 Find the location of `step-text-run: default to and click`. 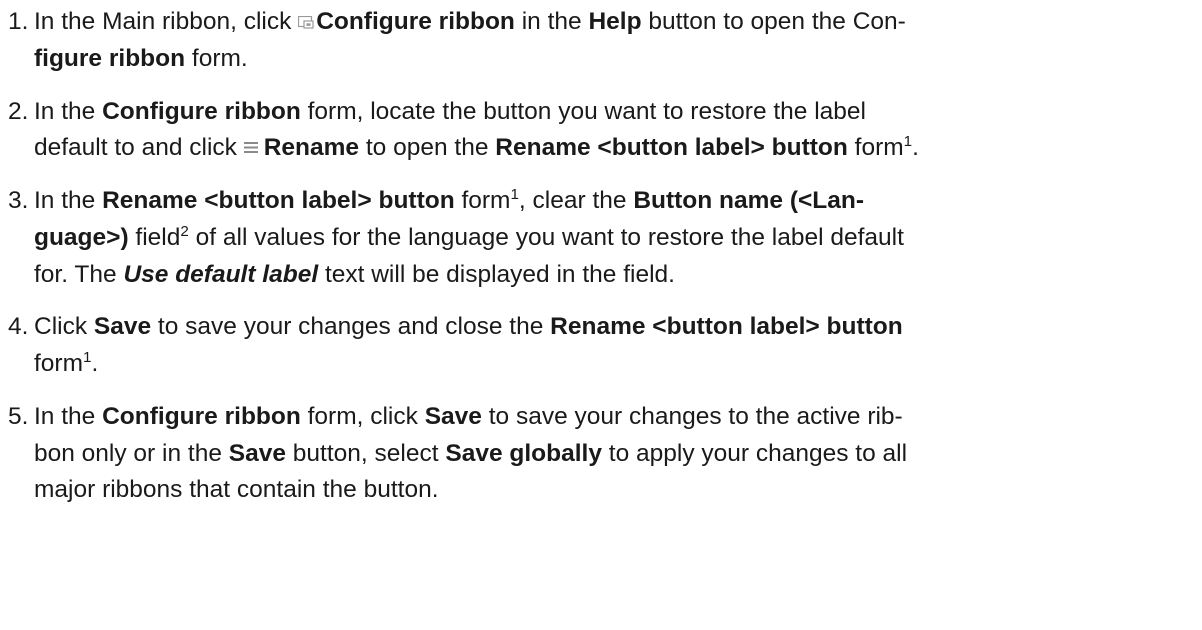

step-text-run: default to and click is located at coordinates (139, 148).